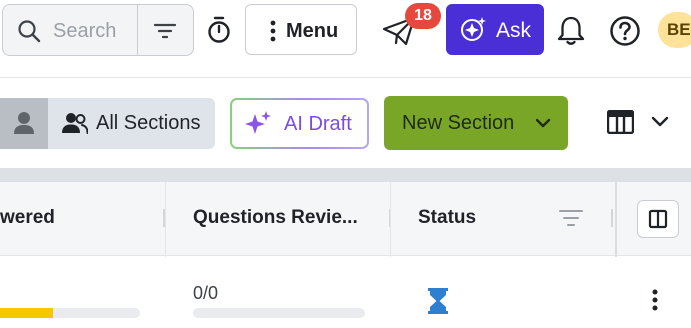  I want to click on search-divider, so click(137, 30).